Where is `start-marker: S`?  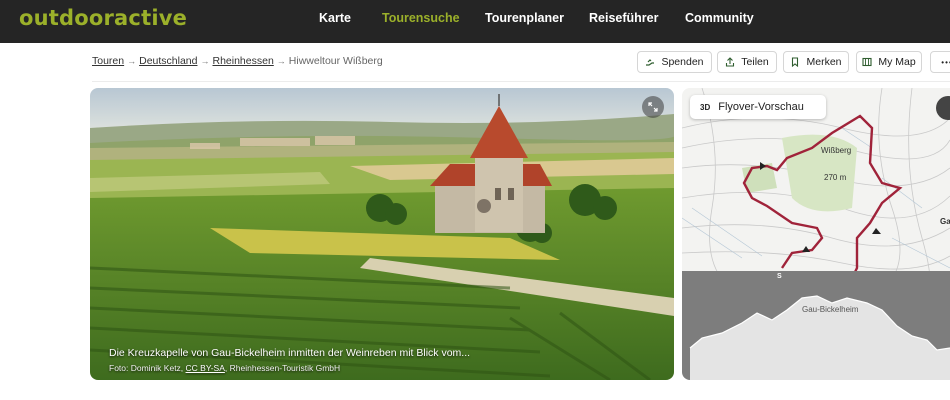
start-marker: S is located at coordinates (779, 276).